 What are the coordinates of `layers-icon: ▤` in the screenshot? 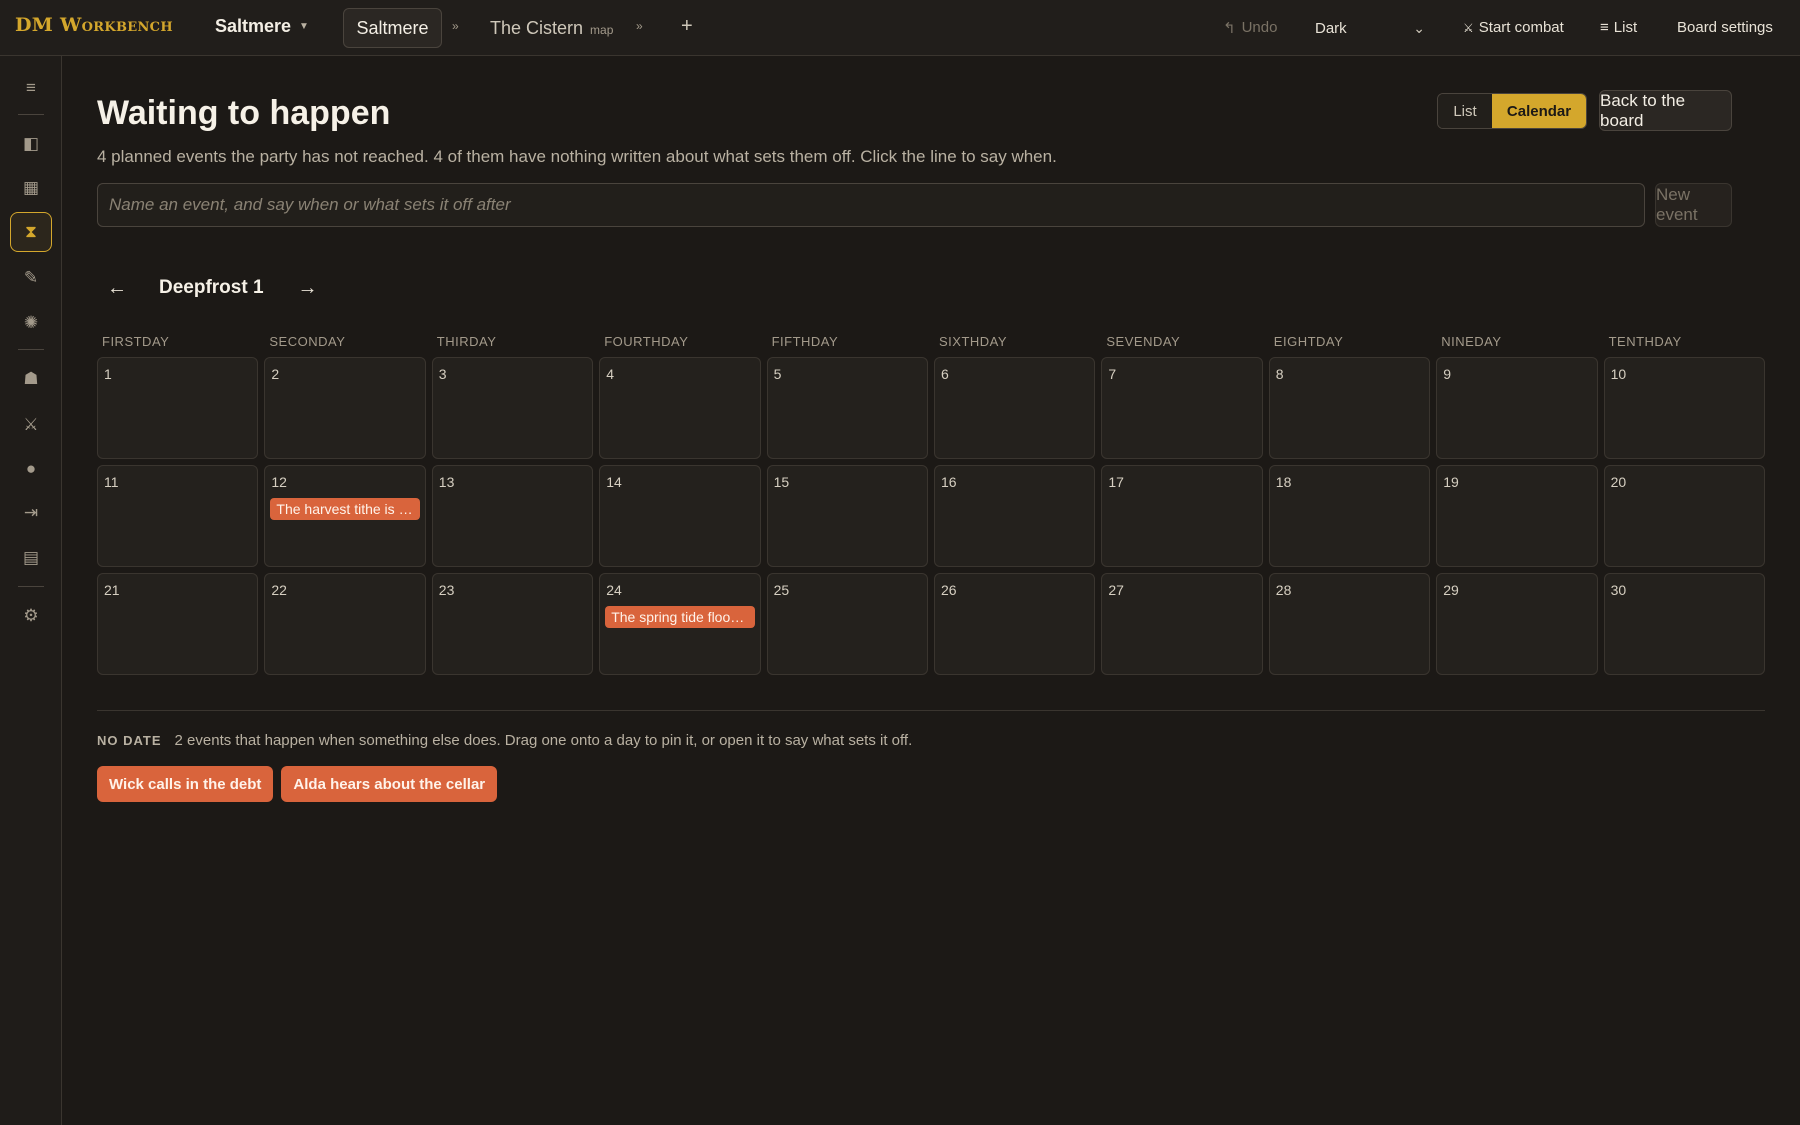 It's located at (31, 558).